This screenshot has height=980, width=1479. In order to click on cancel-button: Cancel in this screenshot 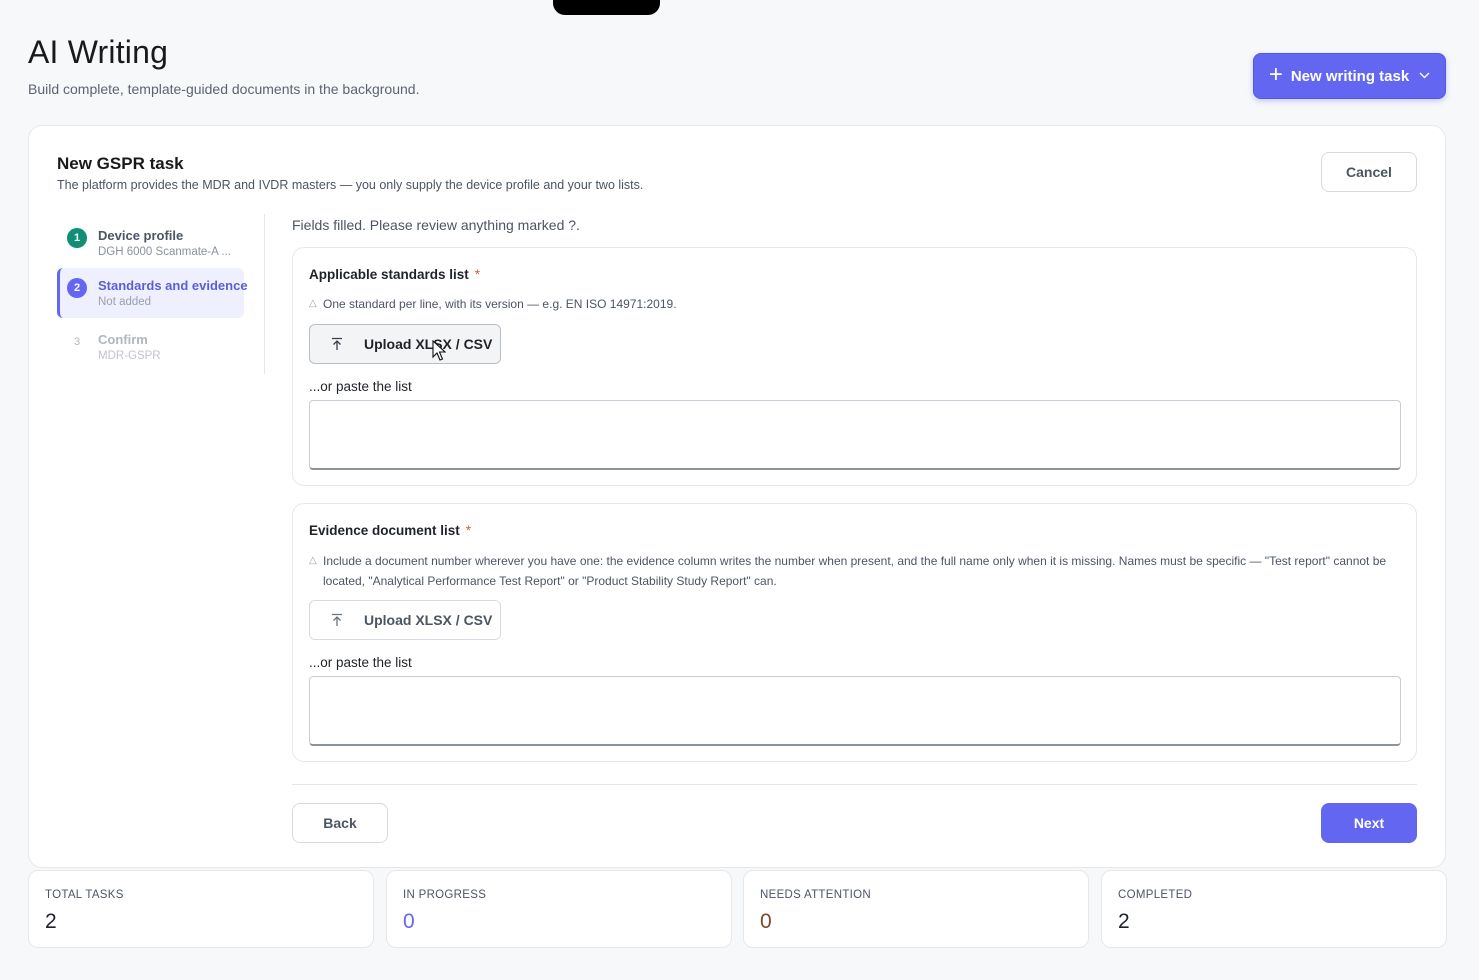, I will do `click(1369, 172)`.